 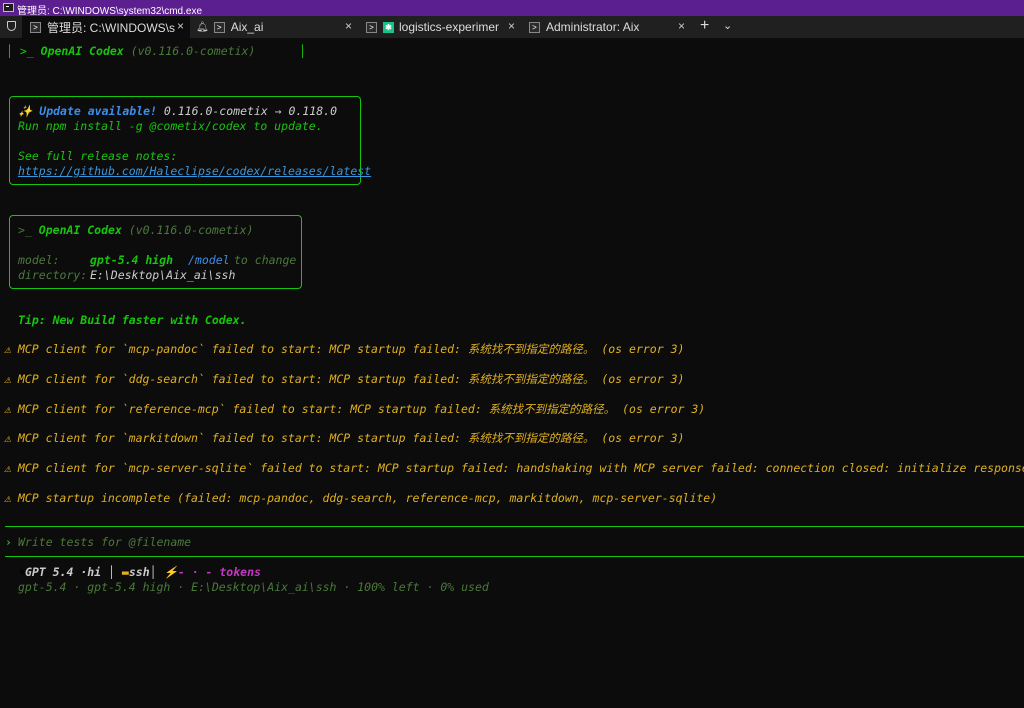 I want to click on tab-dropdown-button: ⌄, so click(x=727, y=25).